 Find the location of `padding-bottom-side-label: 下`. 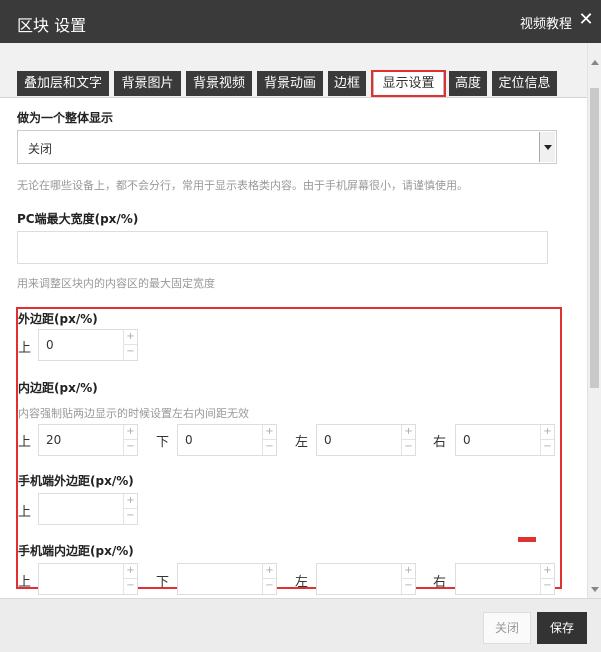

padding-bottom-side-label: 下 is located at coordinates (163, 442).